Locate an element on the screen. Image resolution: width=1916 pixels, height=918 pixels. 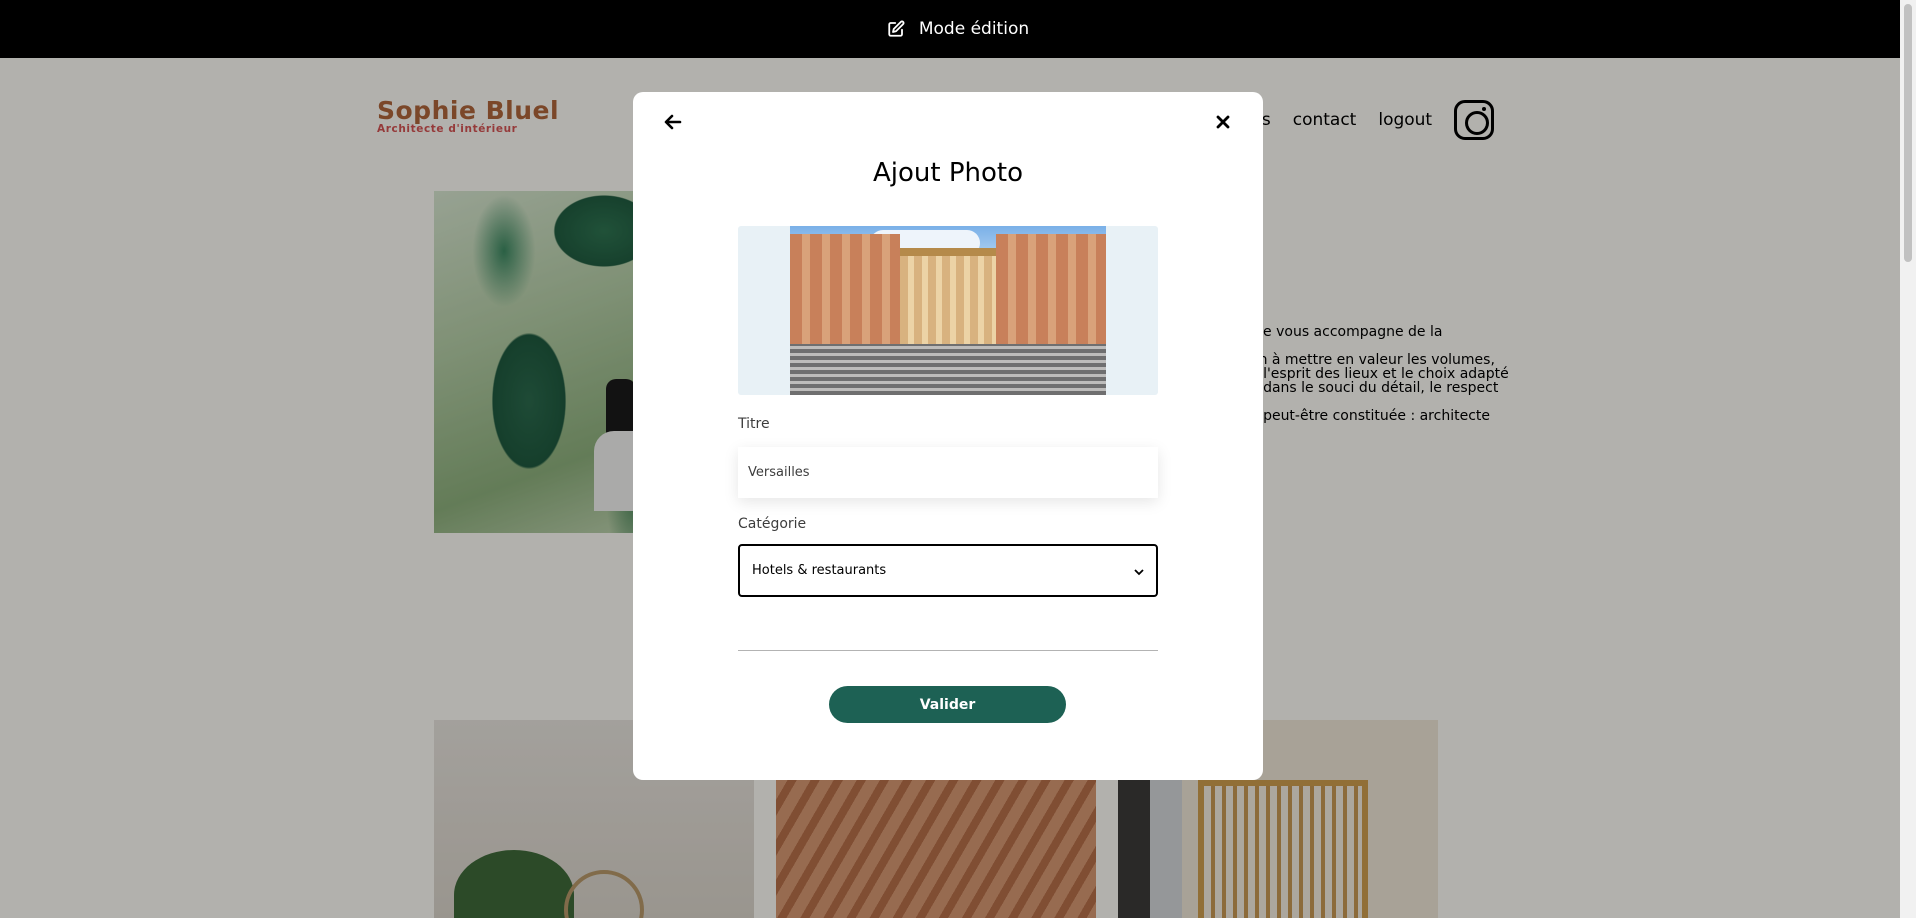
edit-mode-banner: Mode édition is located at coordinates (958, 29).